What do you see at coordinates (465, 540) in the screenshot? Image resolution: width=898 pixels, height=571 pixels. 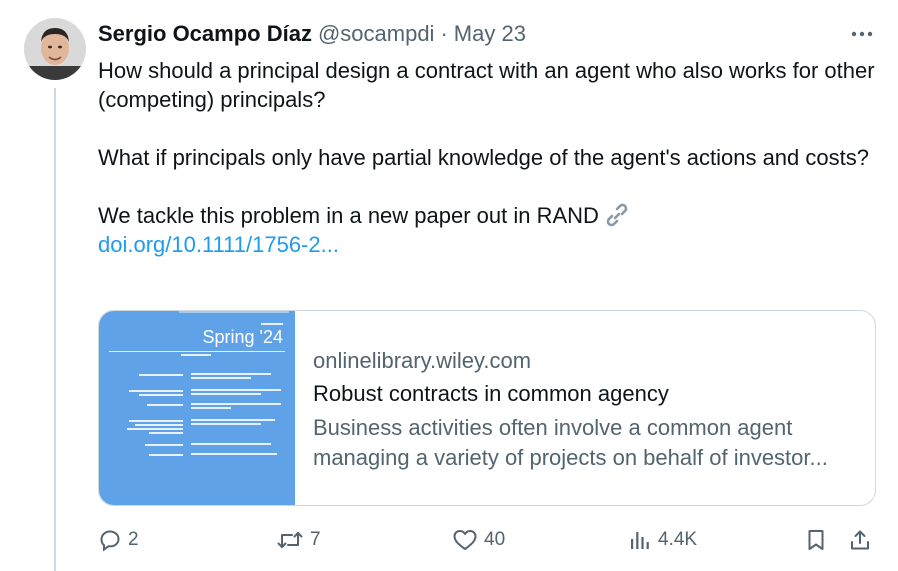 I see `like-icon` at bounding box center [465, 540].